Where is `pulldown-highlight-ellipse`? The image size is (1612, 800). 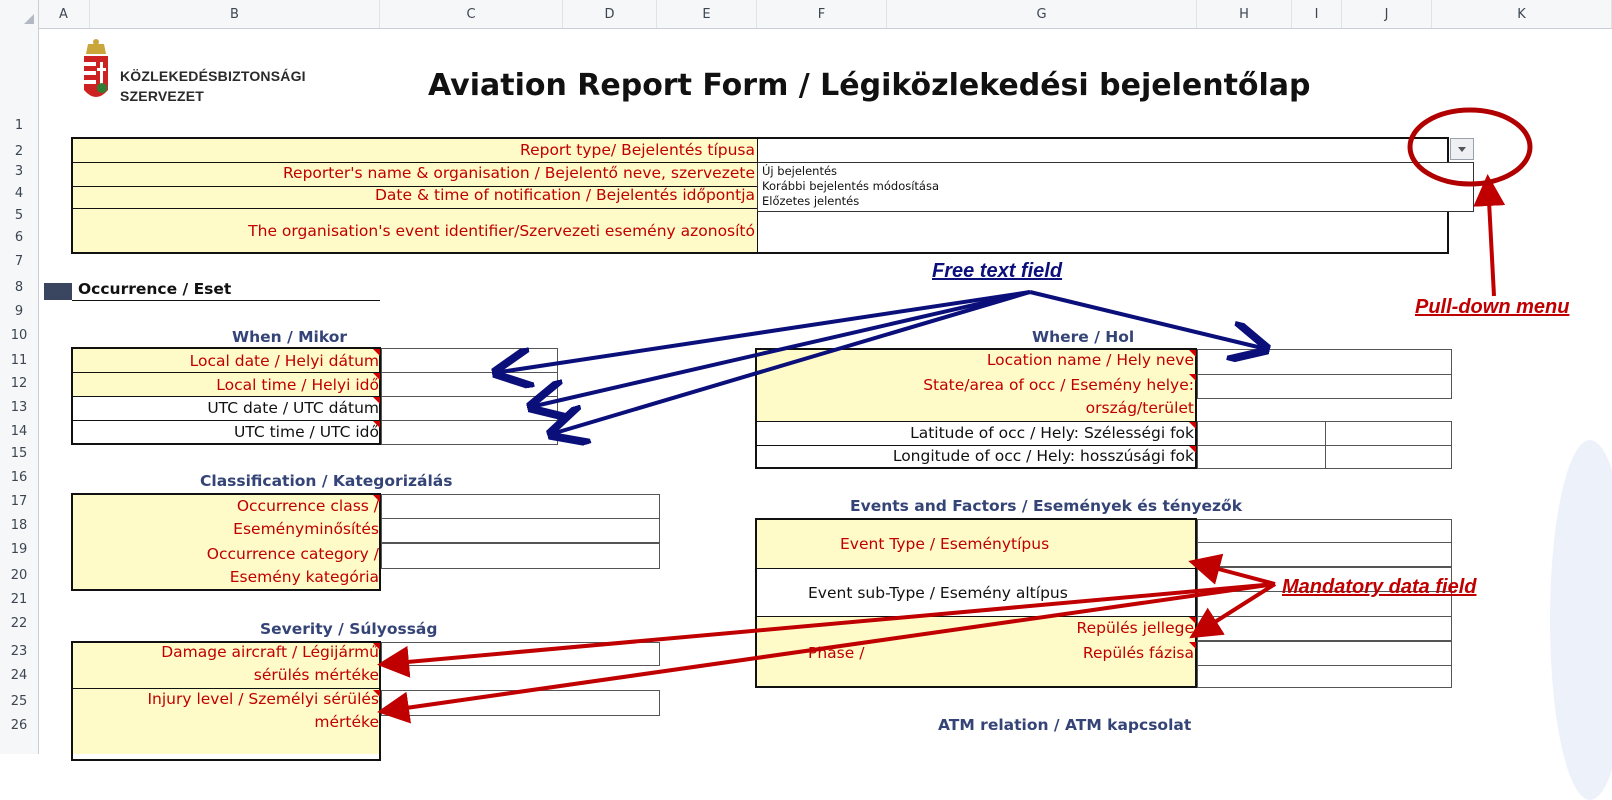
pulldown-highlight-ellipse is located at coordinates (1470, 147).